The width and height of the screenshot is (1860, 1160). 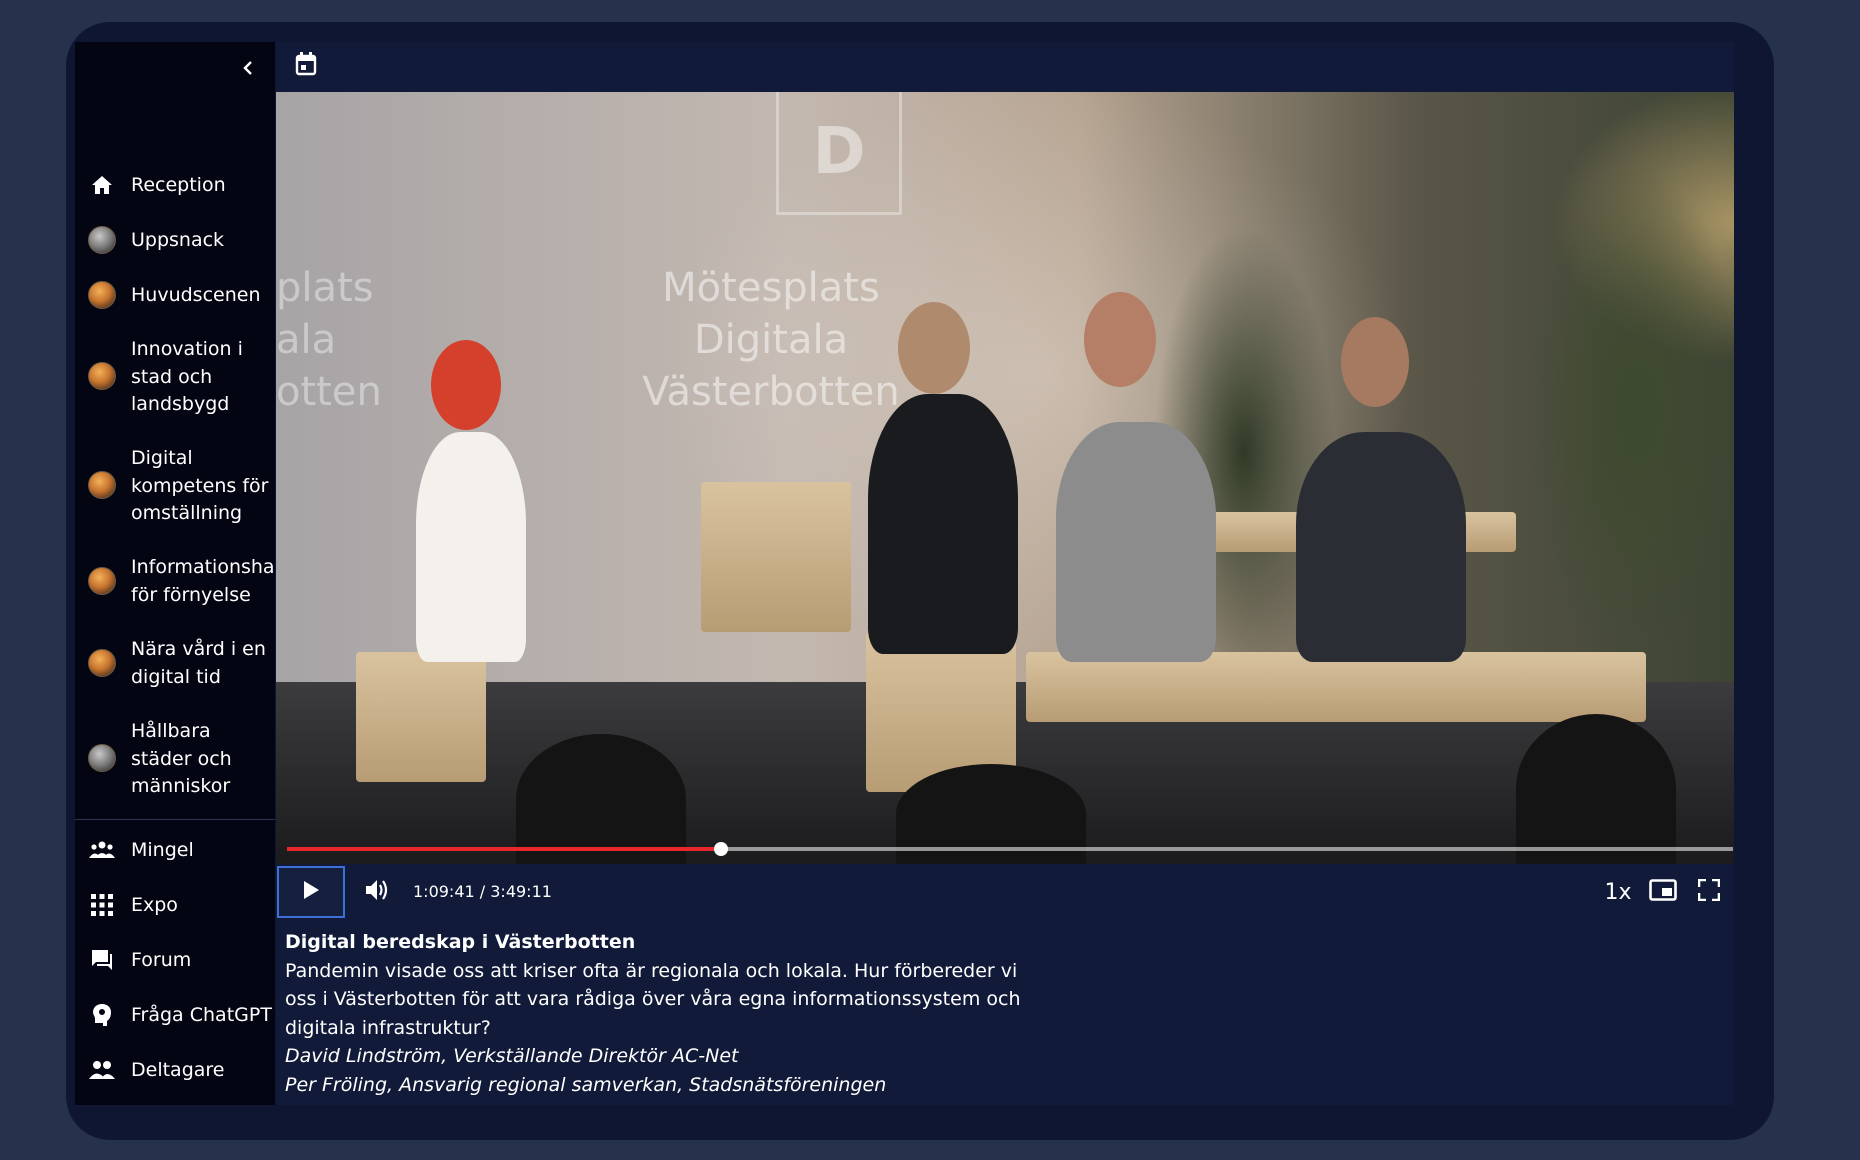 I want to click on fullscreen-icon, so click(x=1709, y=891).